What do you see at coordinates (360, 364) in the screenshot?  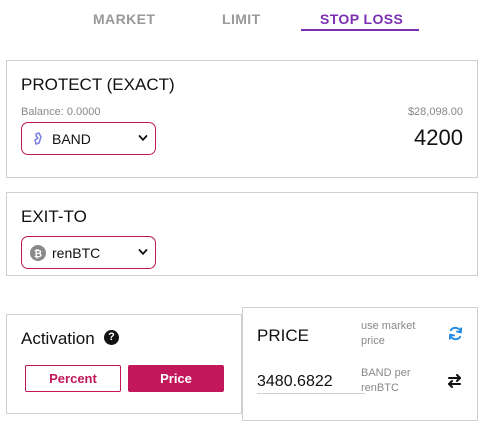 I see `price-card: PRICE use market price BAND per renBTC` at bounding box center [360, 364].